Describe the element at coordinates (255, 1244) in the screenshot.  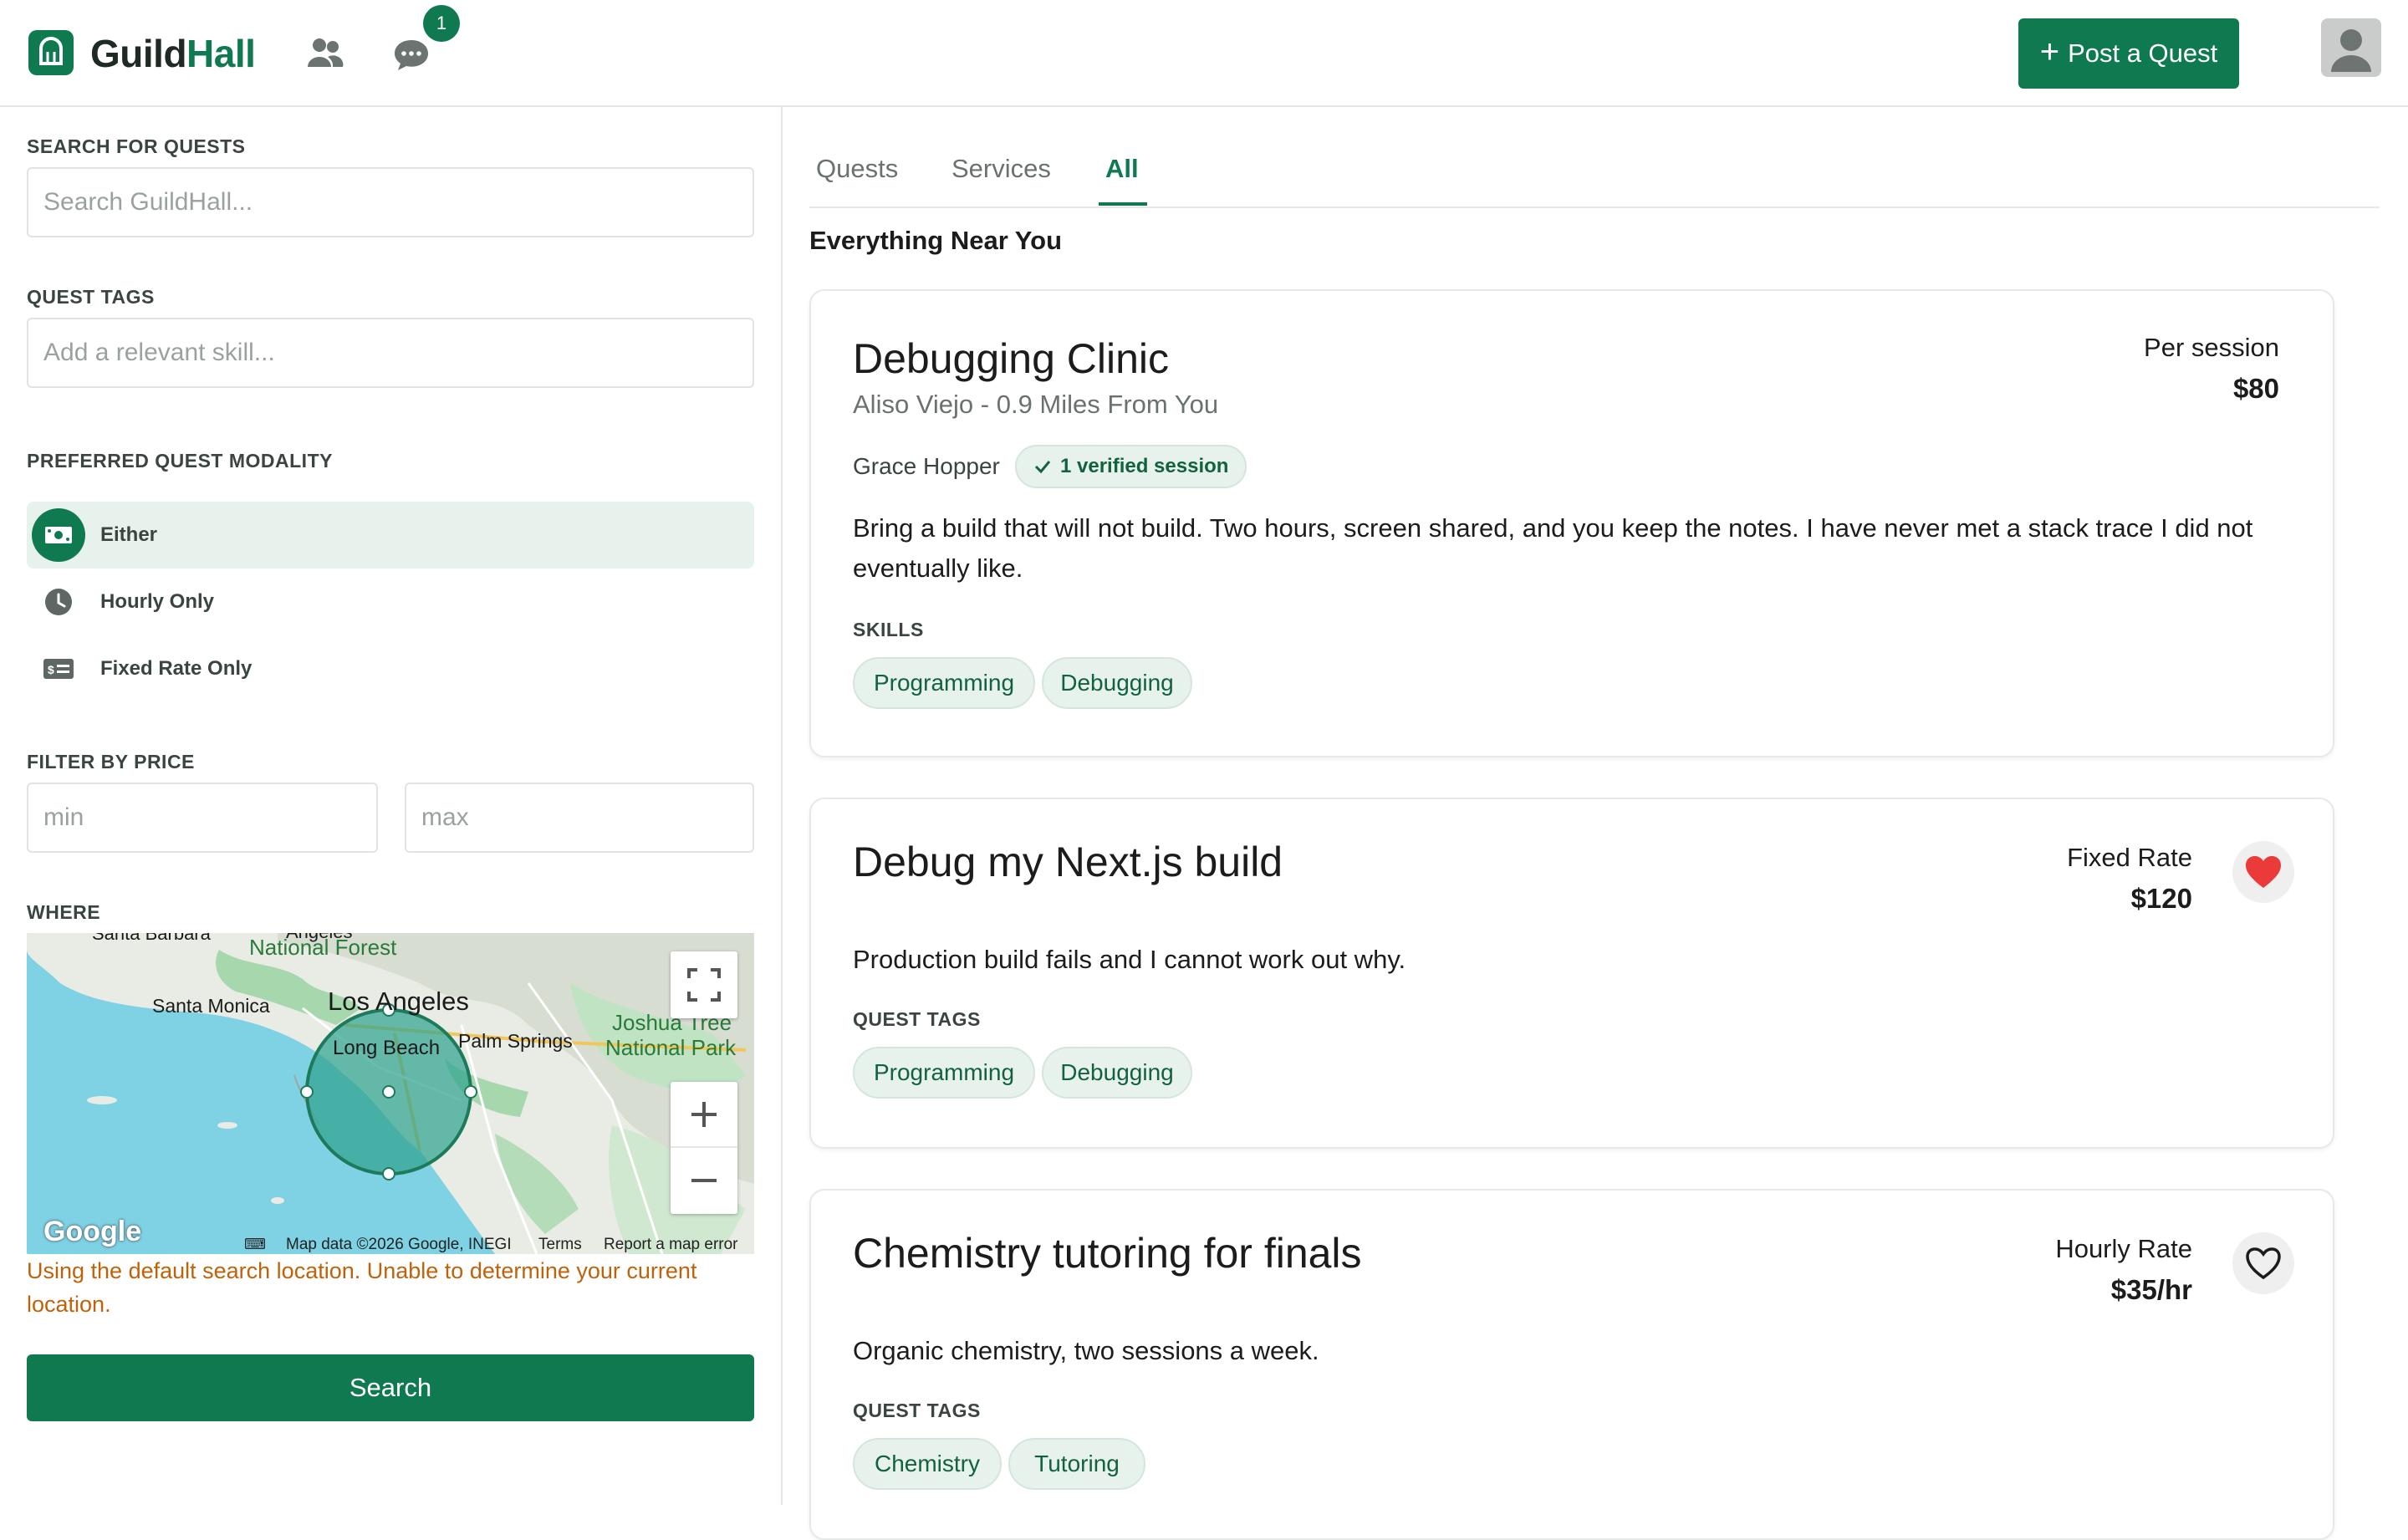
I see `keyboard-icon: ⌨` at that location.